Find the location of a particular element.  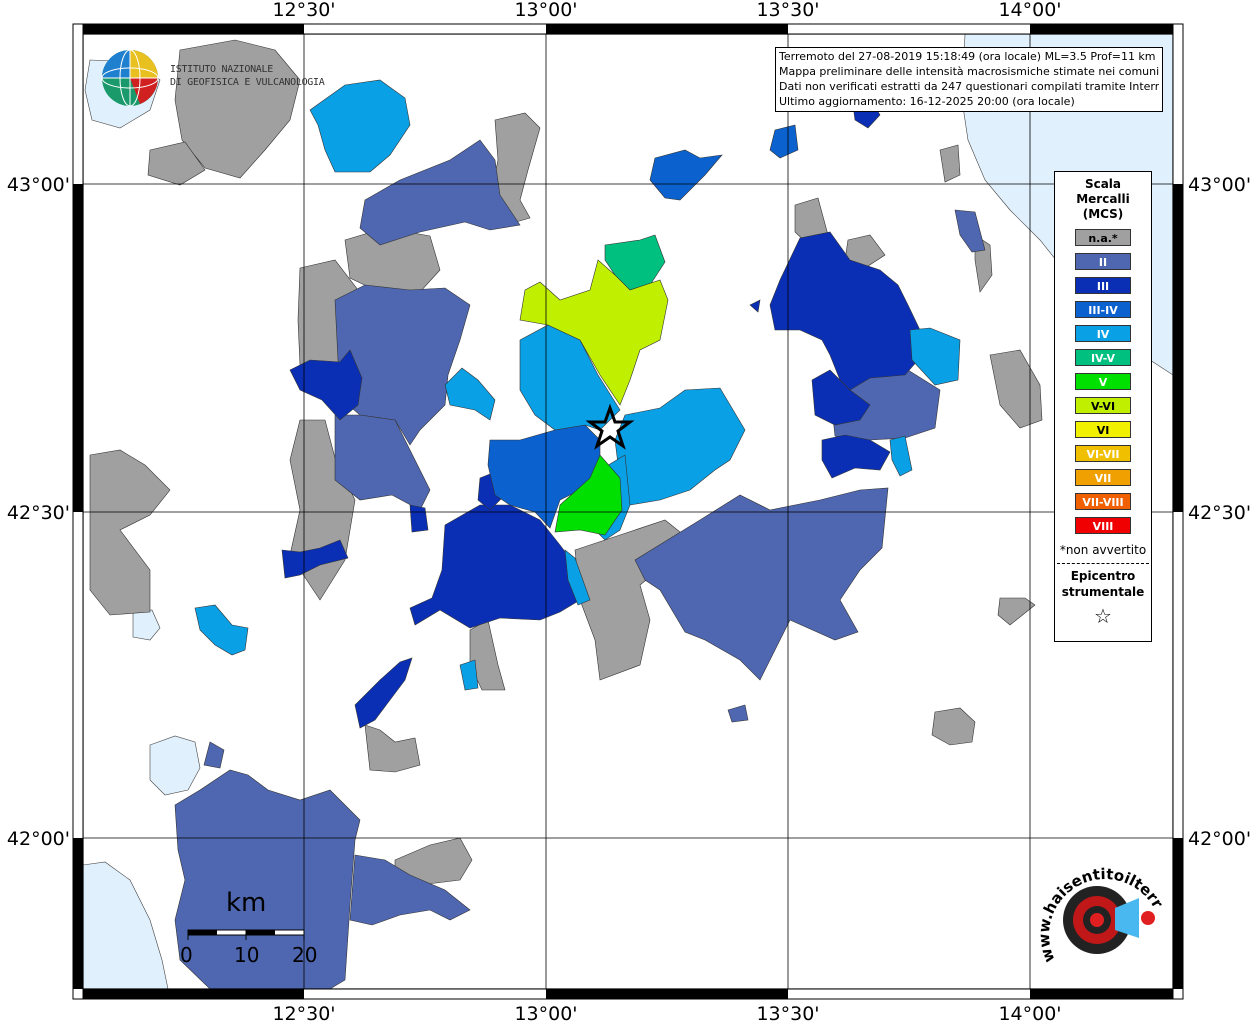

legend-epicenter-2: strumentale is located at coordinates (1103, 592).